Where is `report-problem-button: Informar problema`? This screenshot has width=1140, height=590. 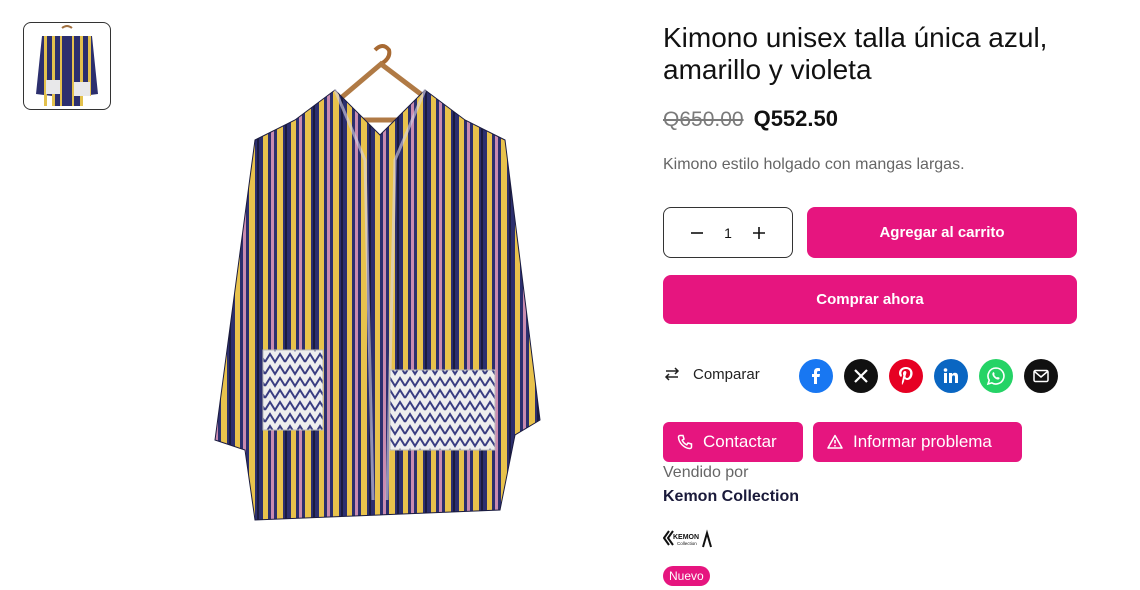 report-problem-button: Informar problema is located at coordinates (917, 442).